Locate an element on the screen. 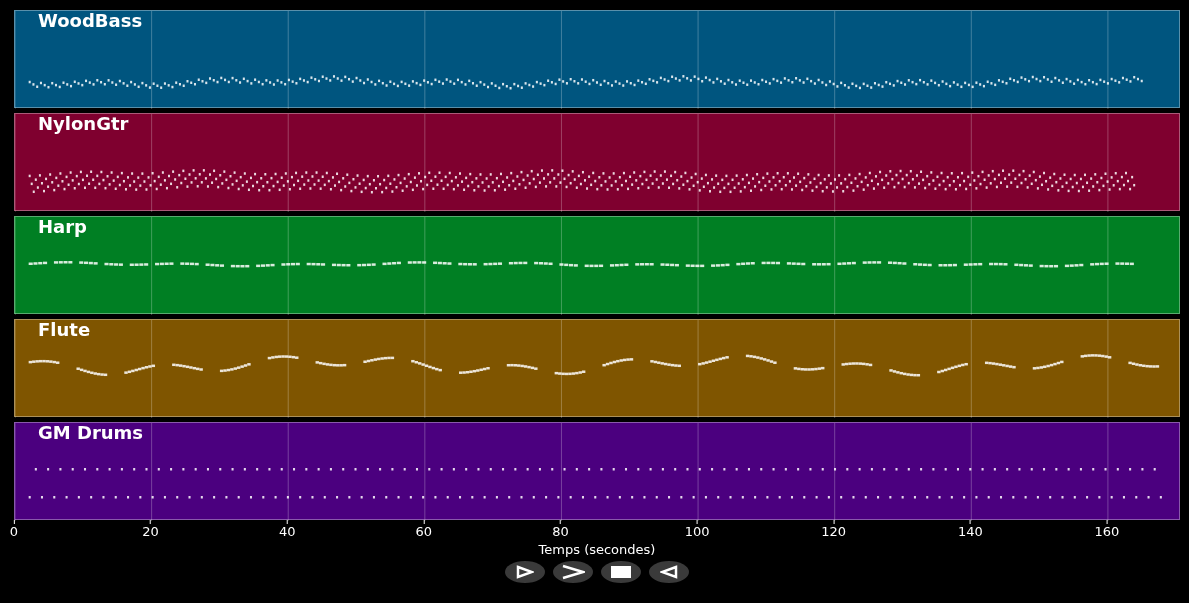  track-name: Flute is located at coordinates (64, 330).